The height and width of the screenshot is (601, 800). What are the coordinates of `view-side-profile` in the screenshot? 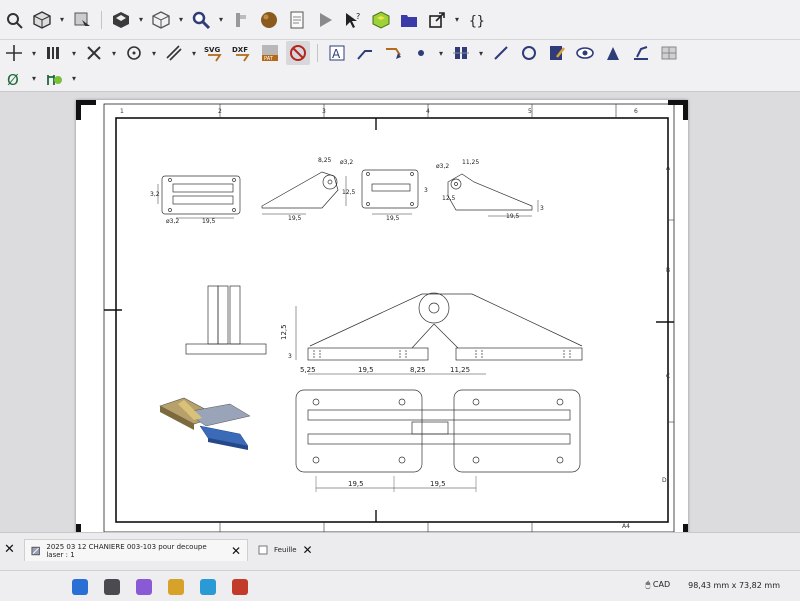 It's located at (226, 320).